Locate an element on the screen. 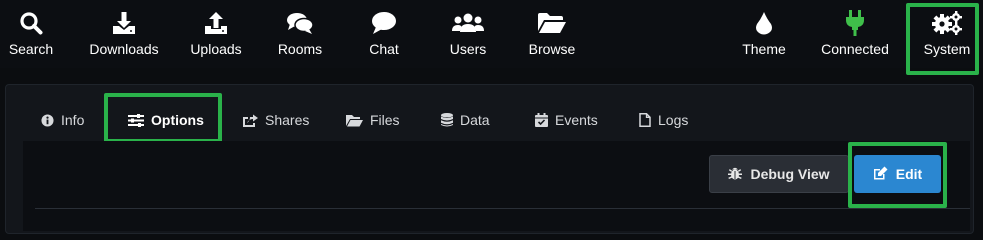 The image size is (983, 240). nav-downloads-label: Downloads is located at coordinates (124, 49).